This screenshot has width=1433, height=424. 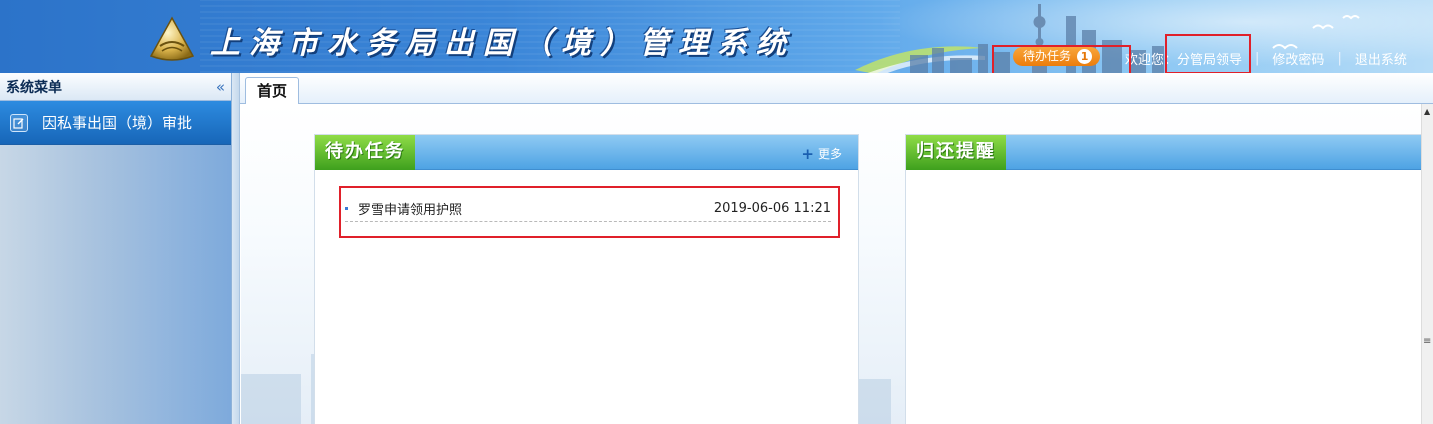 What do you see at coordinates (807, 153) in the screenshot?
I see `plus-icon: +` at bounding box center [807, 153].